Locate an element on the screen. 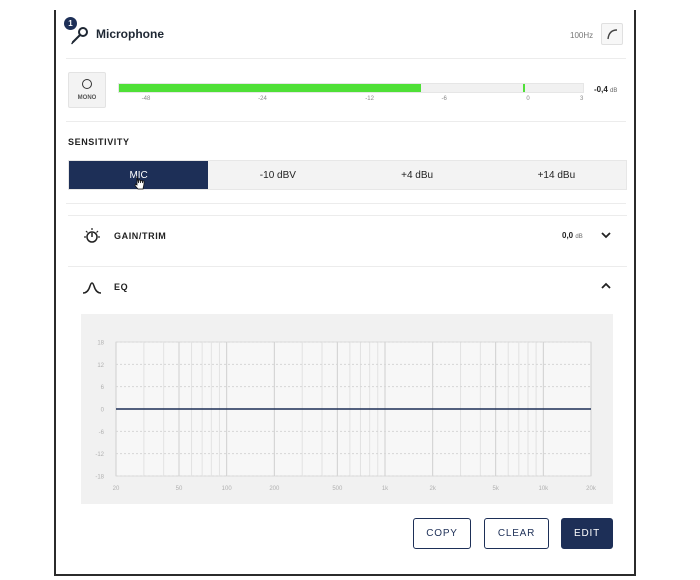 Image resolution: width=700 pixels, height=580 pixels. eq-x-tick-label: 20k is located at coordinates (591, 489).